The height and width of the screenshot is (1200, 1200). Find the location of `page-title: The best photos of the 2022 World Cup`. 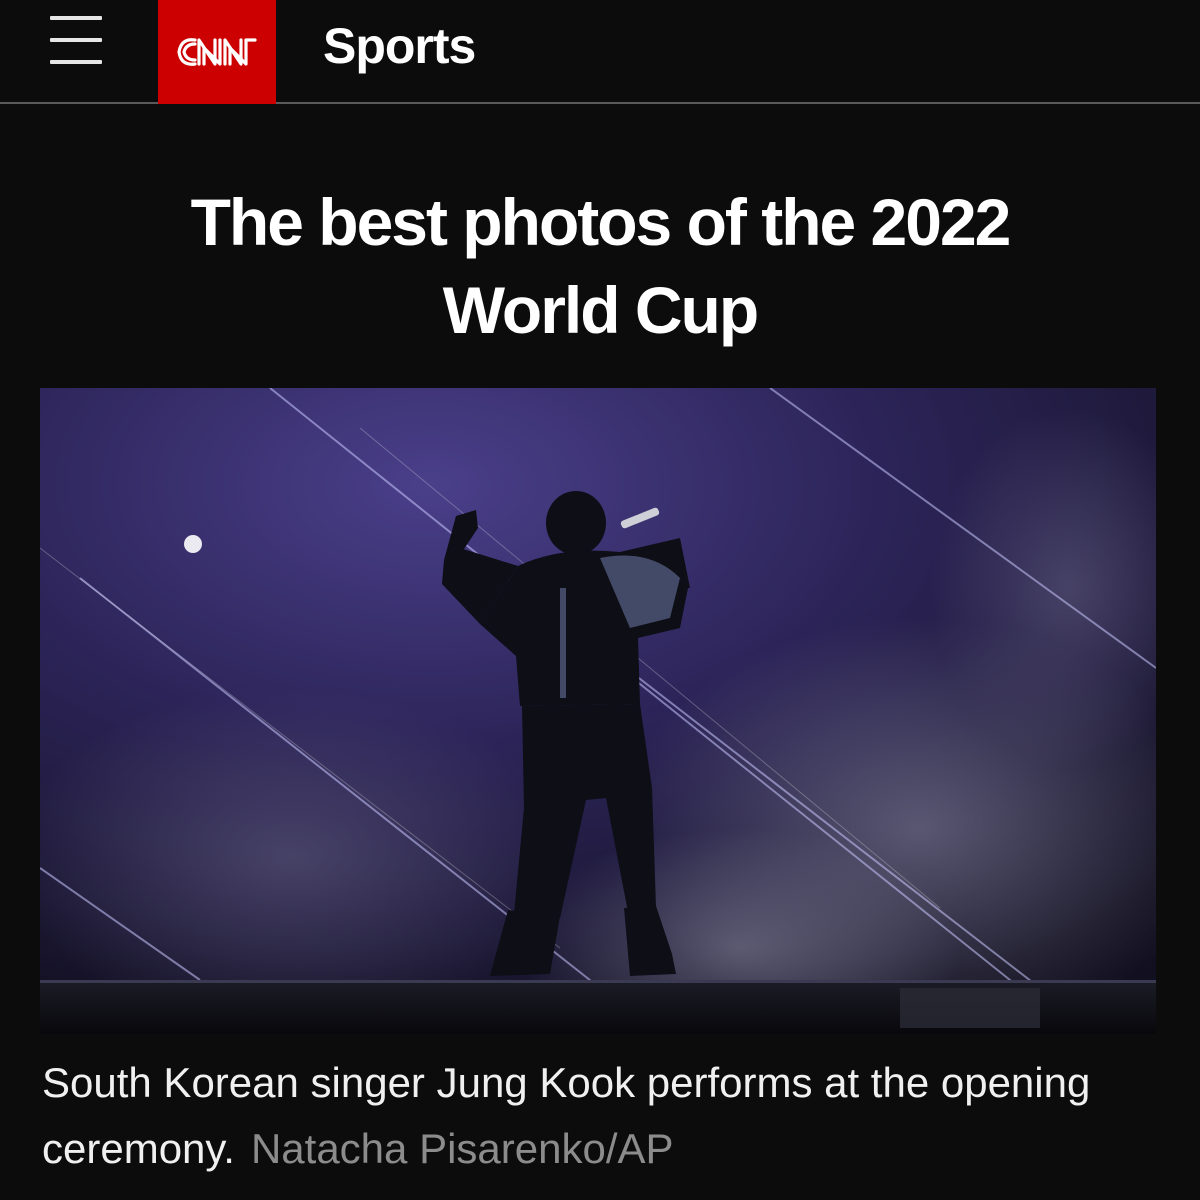

page-title: The best photos of the 2022 World Cup is located at coordinates (600, 266).